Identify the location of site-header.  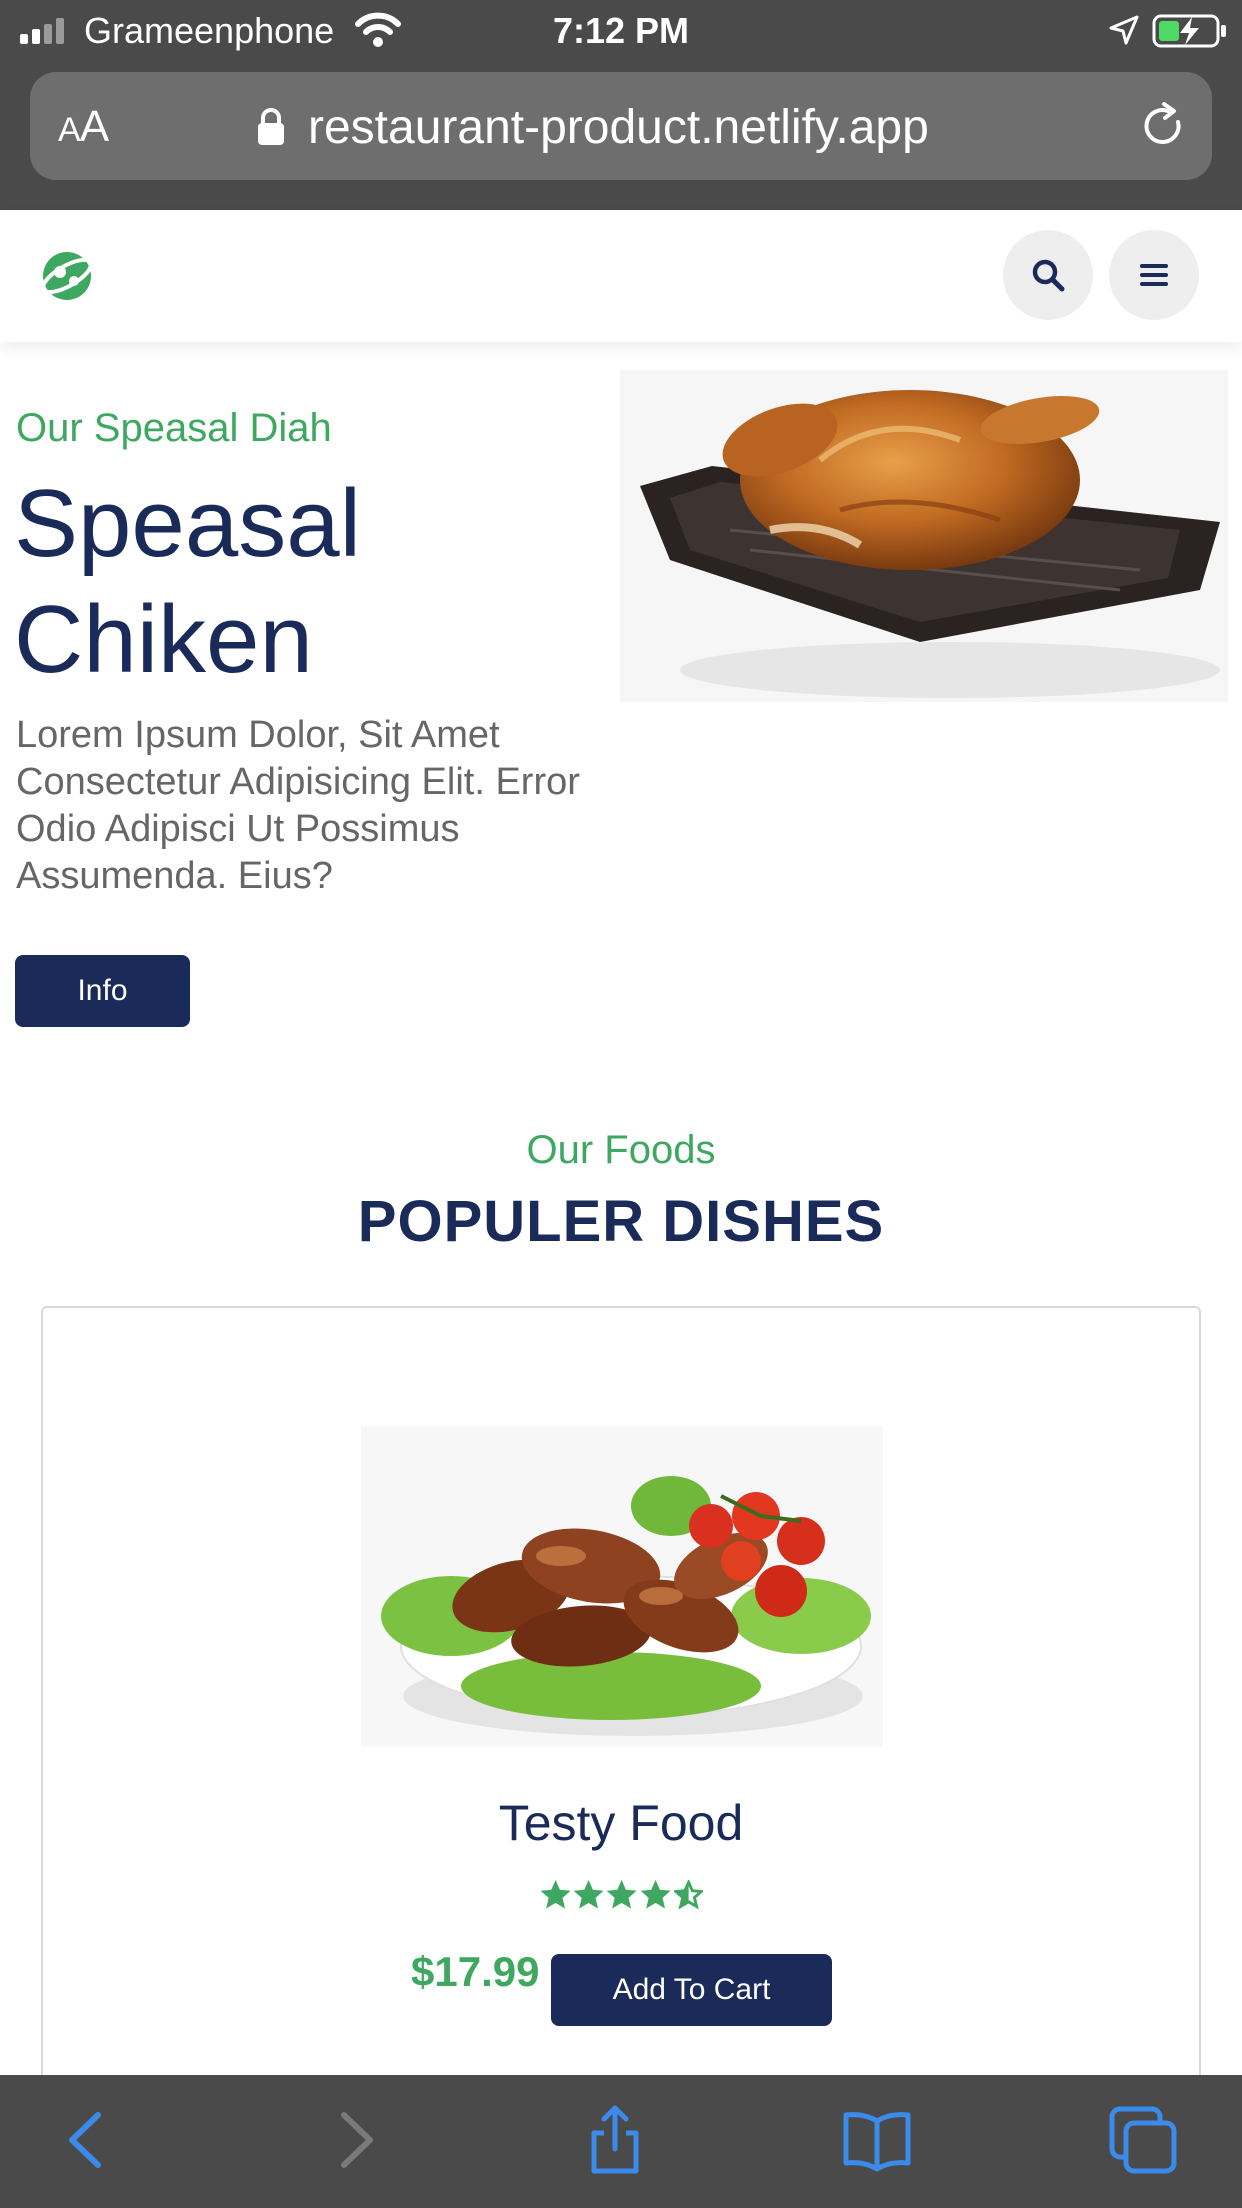
(621, 276).